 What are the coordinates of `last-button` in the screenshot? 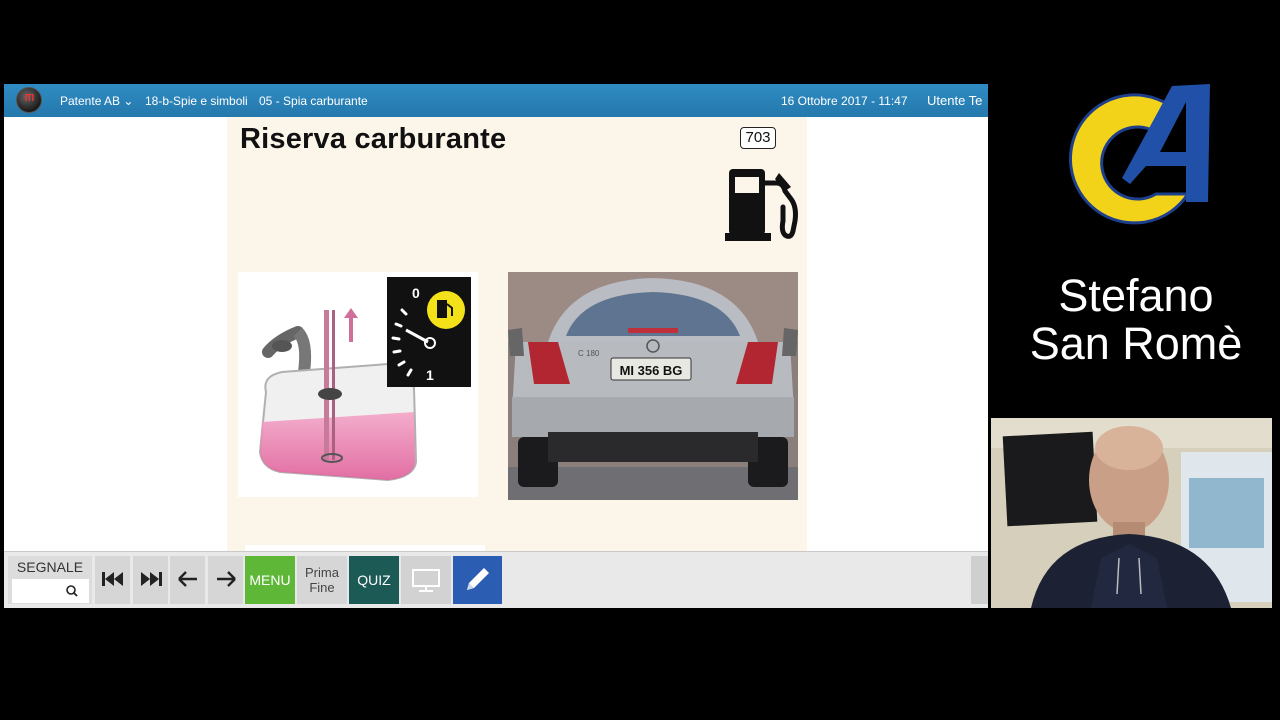 It's located at (150, 580).